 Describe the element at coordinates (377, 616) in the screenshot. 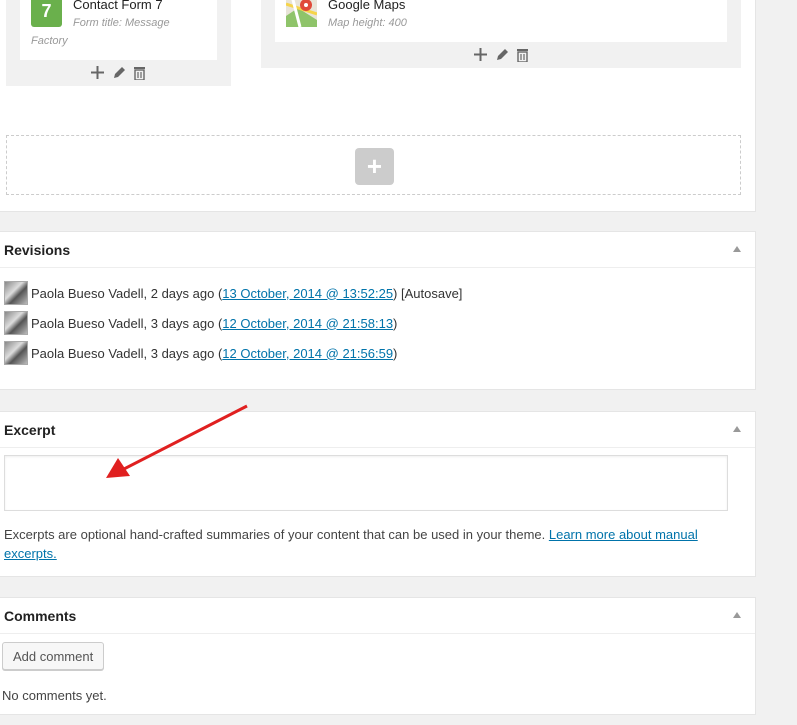

I see `postbox-header: Comments` at that location.